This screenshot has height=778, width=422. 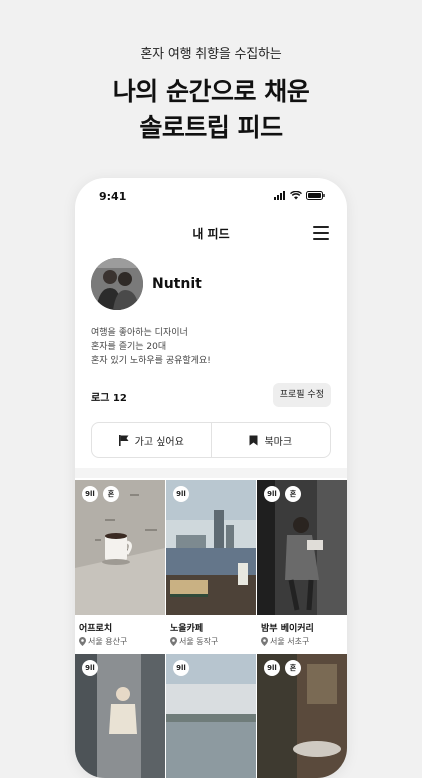 I want to click on status-icons, so click(x=299, y=195).